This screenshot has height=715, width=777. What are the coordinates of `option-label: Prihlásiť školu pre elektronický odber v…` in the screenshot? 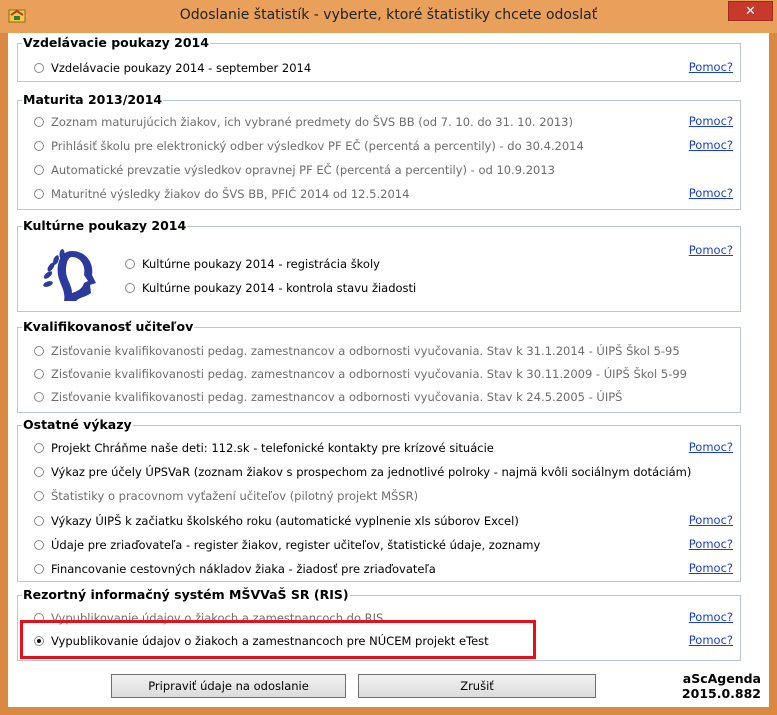 It's located at (317, 146).